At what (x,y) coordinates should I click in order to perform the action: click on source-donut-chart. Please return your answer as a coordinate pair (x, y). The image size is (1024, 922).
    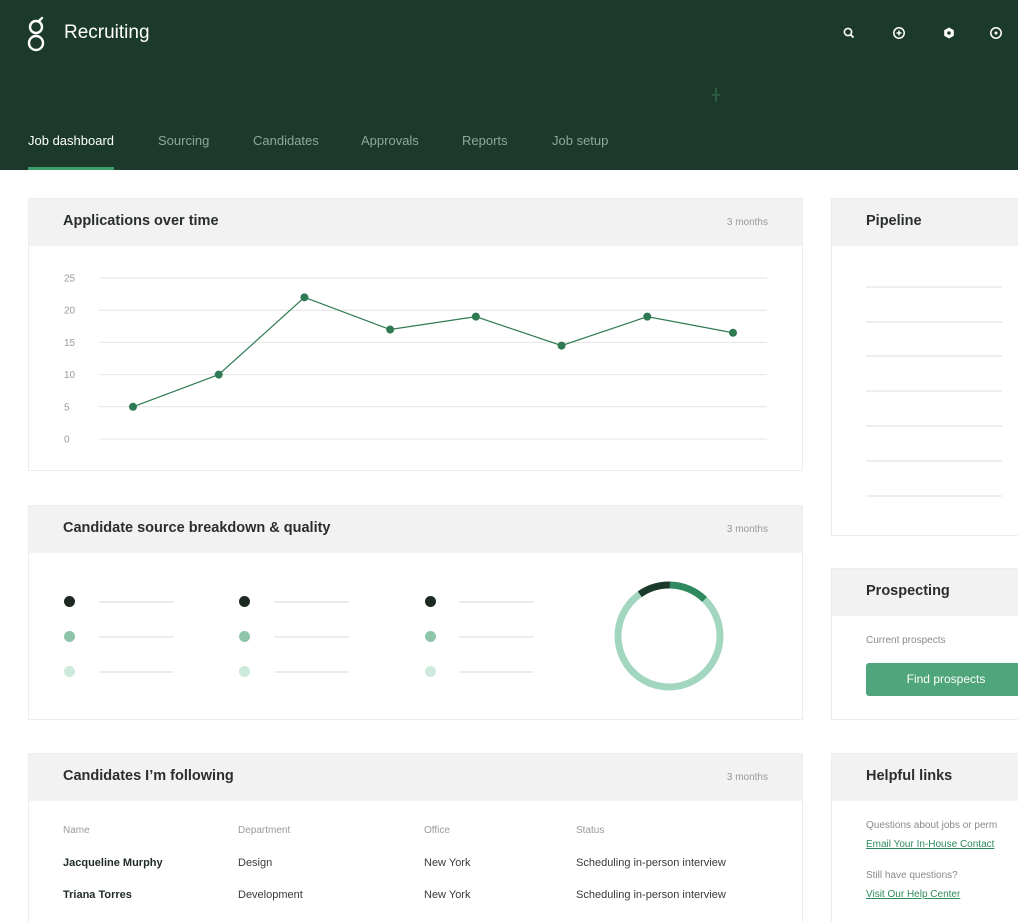
    Looking at the image, I should click on (669, 636).